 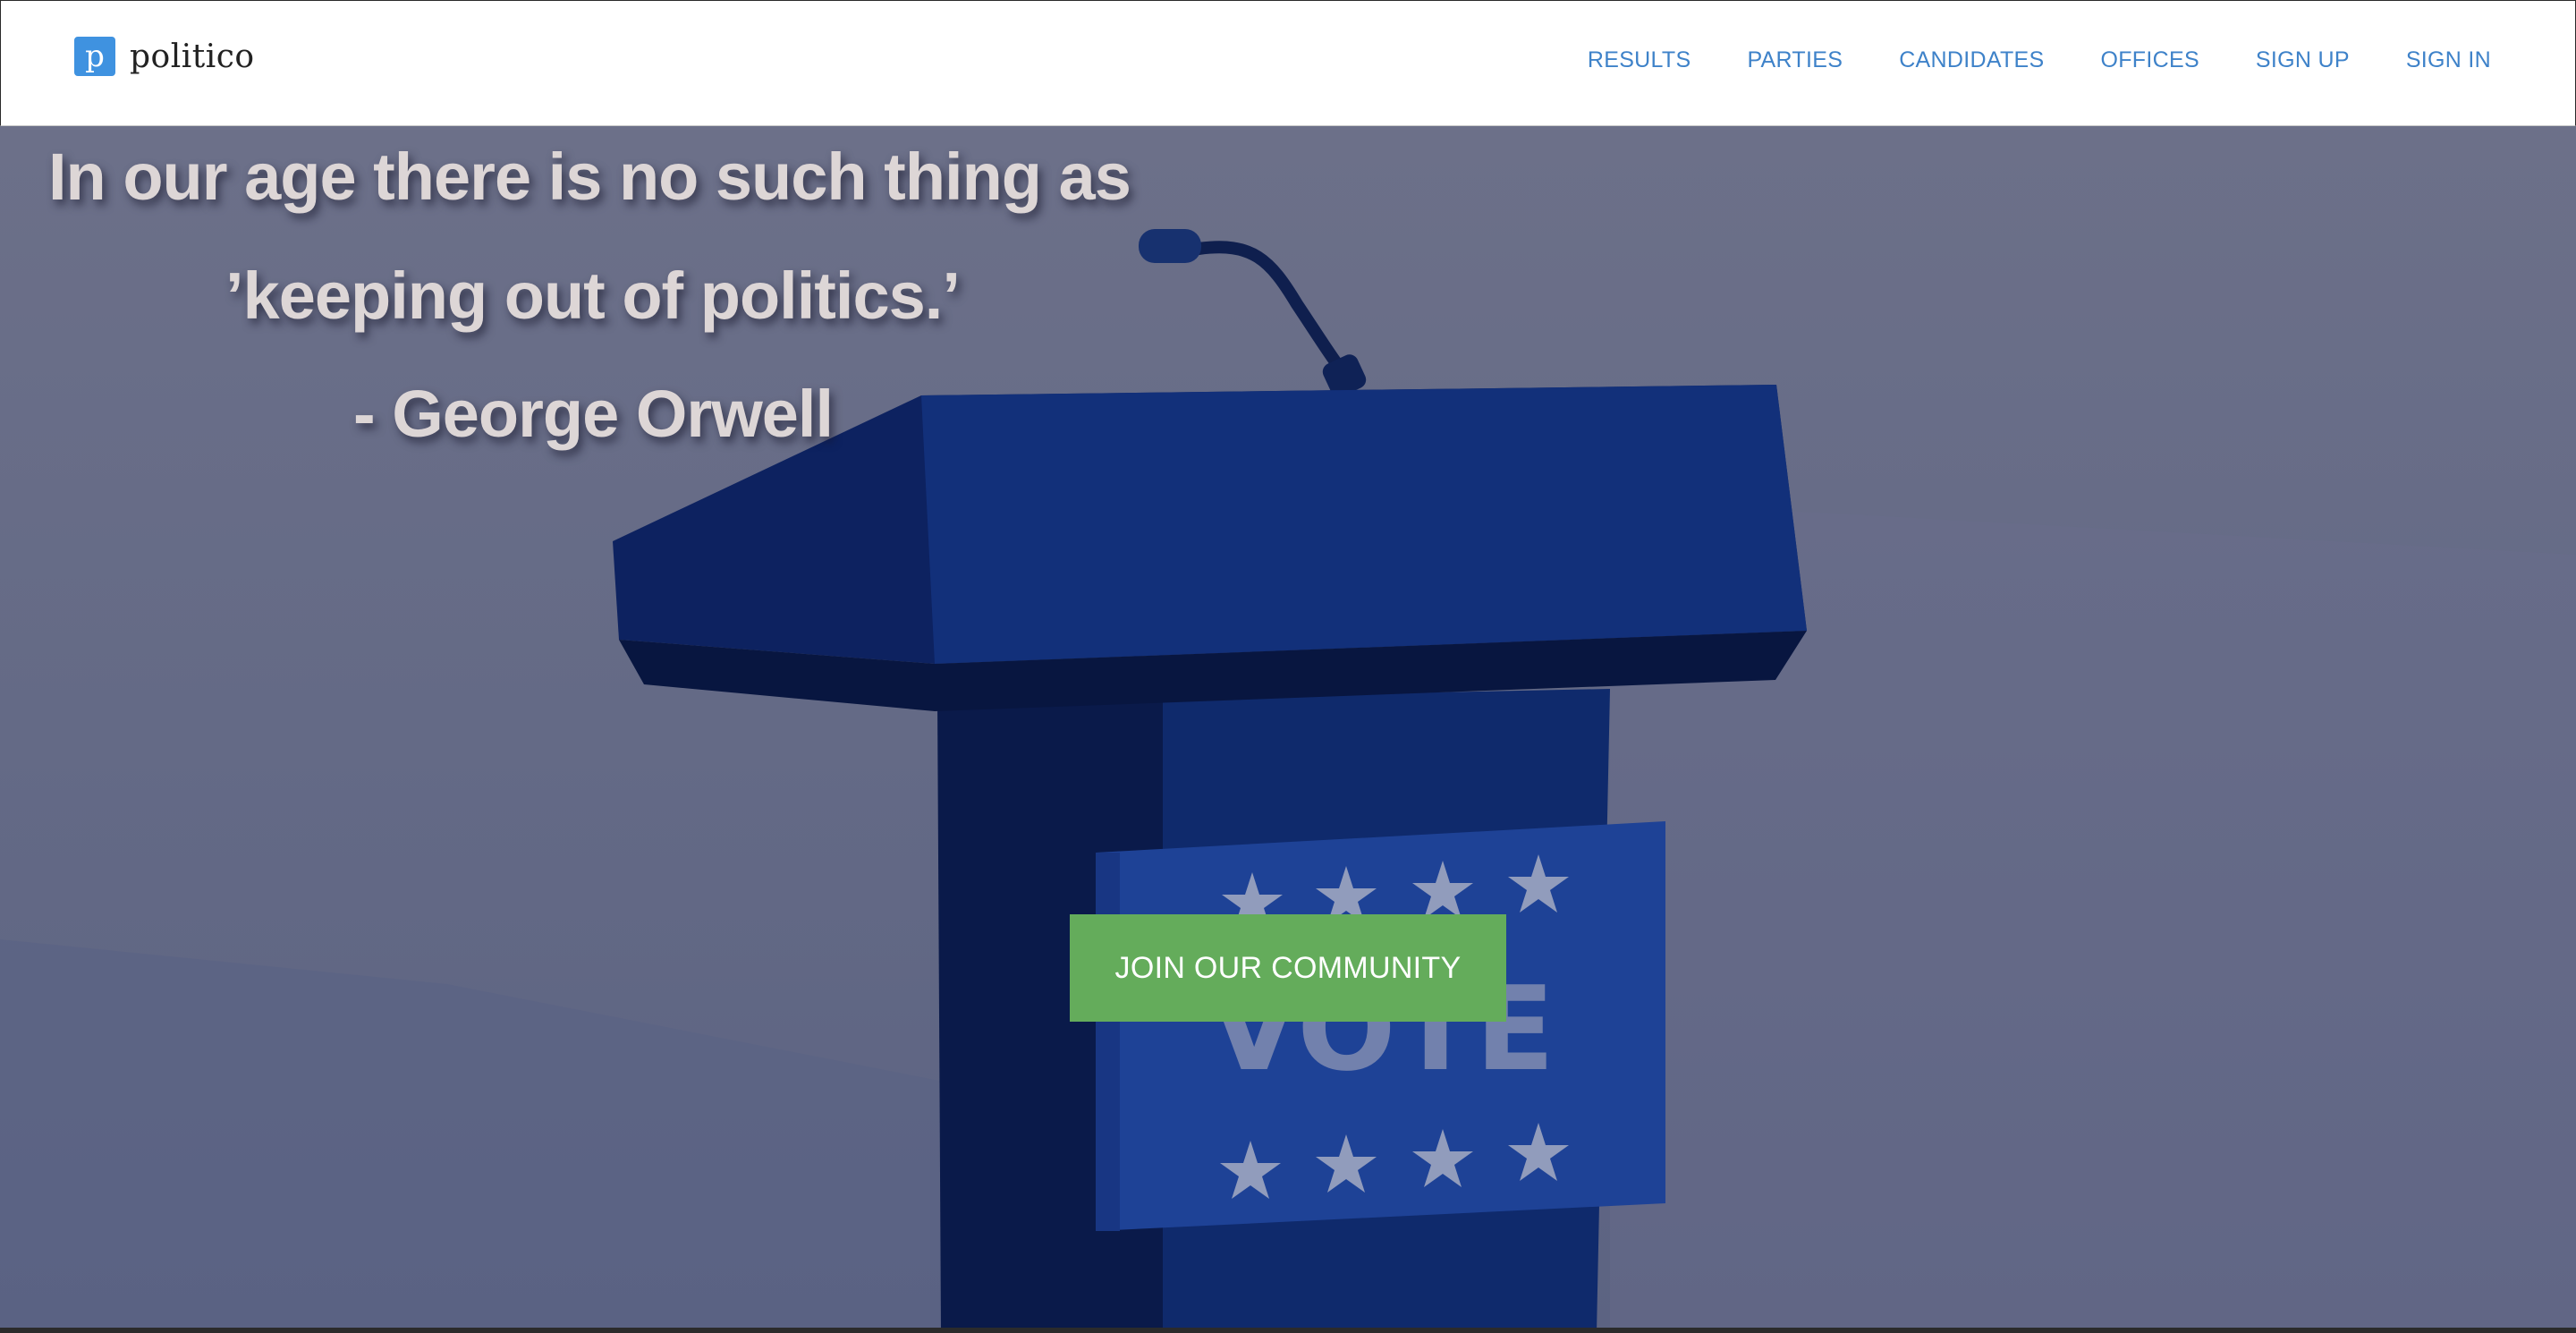 I want to click on nav-link-candidates: CANDIDATES, so click(x=1971, y=60).